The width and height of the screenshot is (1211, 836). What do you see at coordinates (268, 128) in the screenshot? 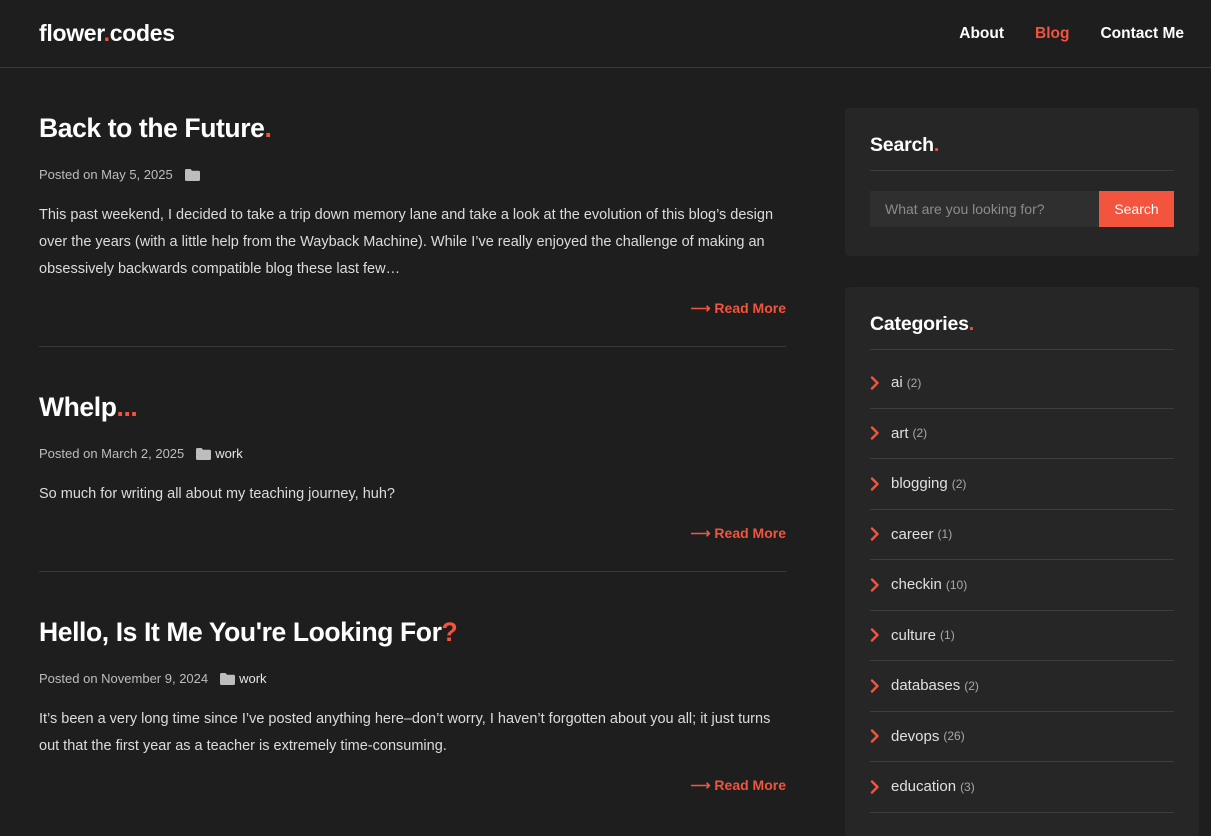
I see `post-title-suffix: .` at bounding box center [268, 128].